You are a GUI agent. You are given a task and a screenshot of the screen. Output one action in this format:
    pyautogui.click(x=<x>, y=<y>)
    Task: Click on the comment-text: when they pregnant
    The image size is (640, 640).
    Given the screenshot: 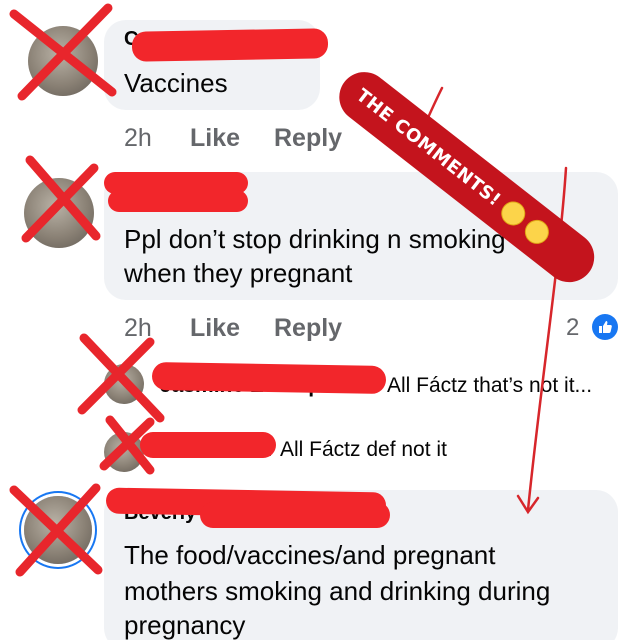 What is the action you would take?
    pyautogui.click(x=238, y=273)
    